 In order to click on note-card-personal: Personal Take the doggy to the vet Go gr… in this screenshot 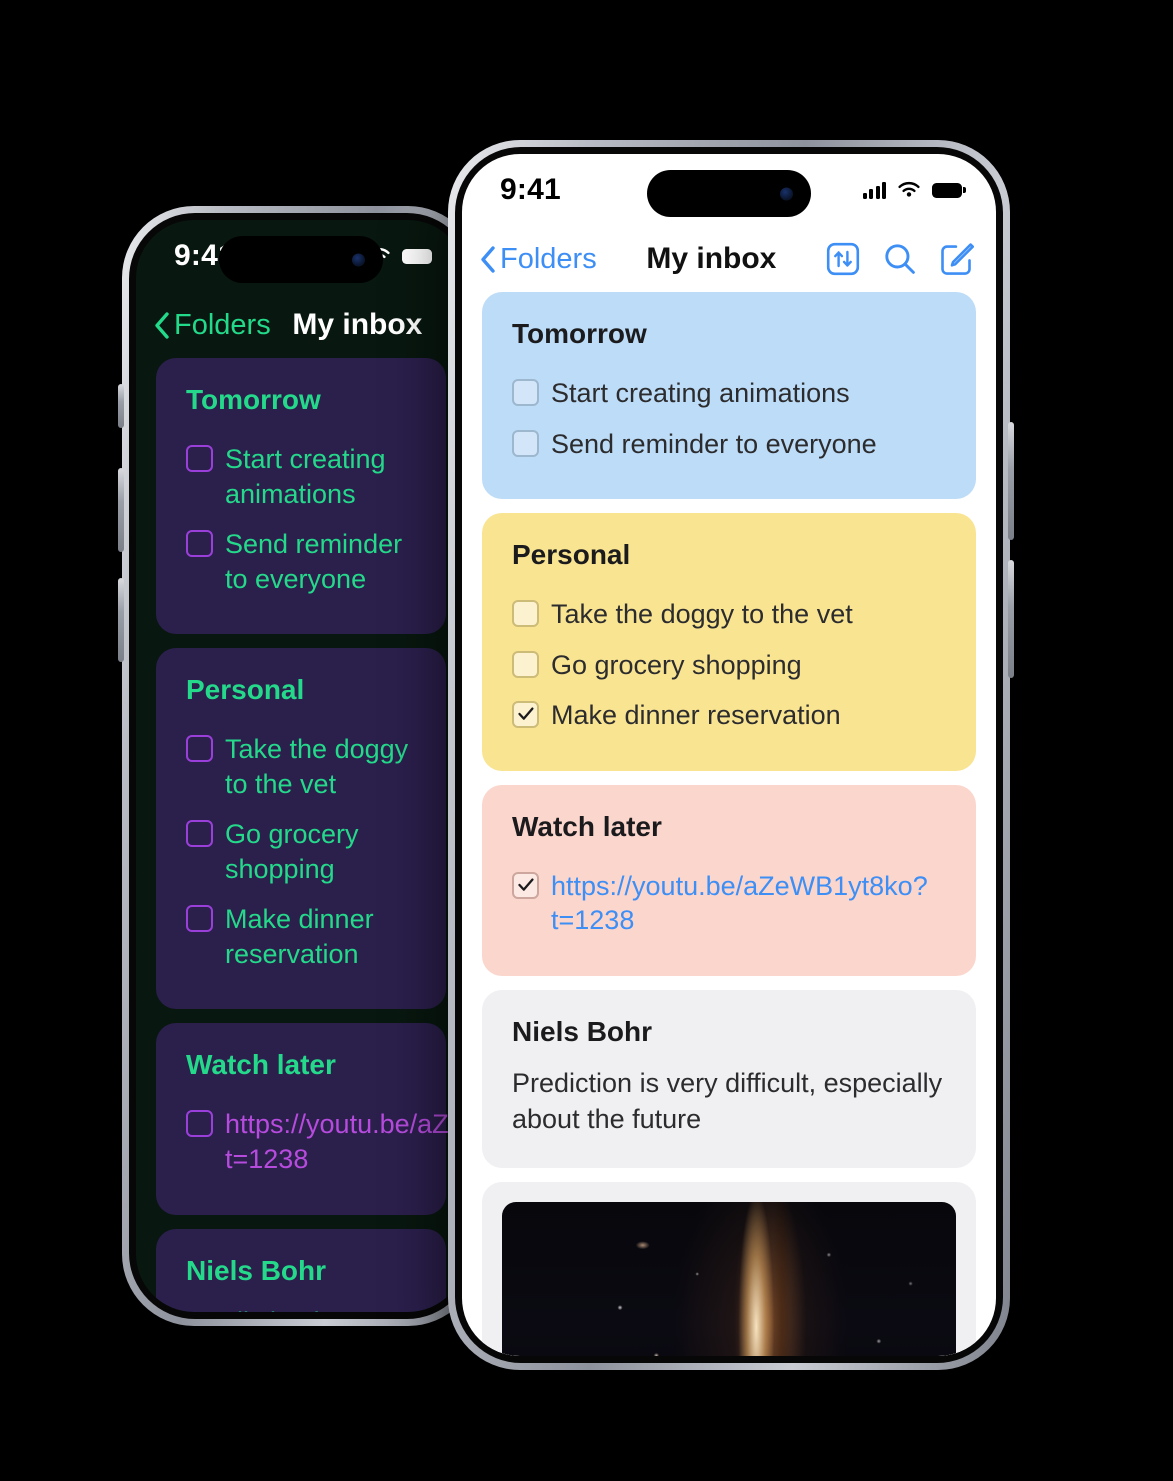, I will do `click(729, 642)`.